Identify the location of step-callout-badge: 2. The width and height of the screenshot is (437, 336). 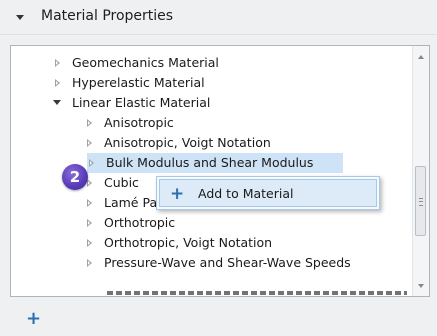
(75, 177).